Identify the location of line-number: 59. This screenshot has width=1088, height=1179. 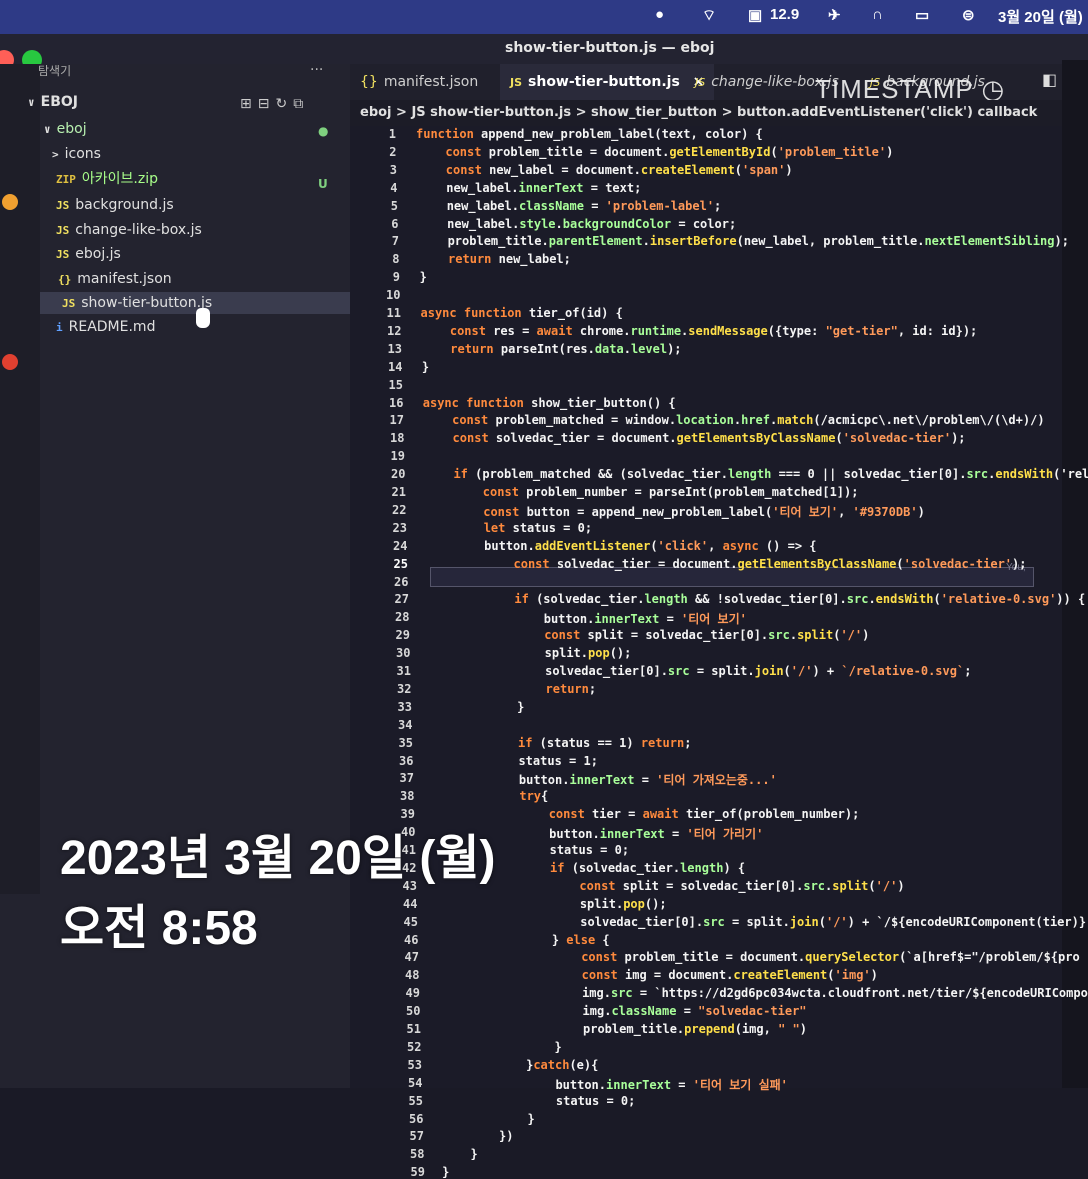
(417, 1172).